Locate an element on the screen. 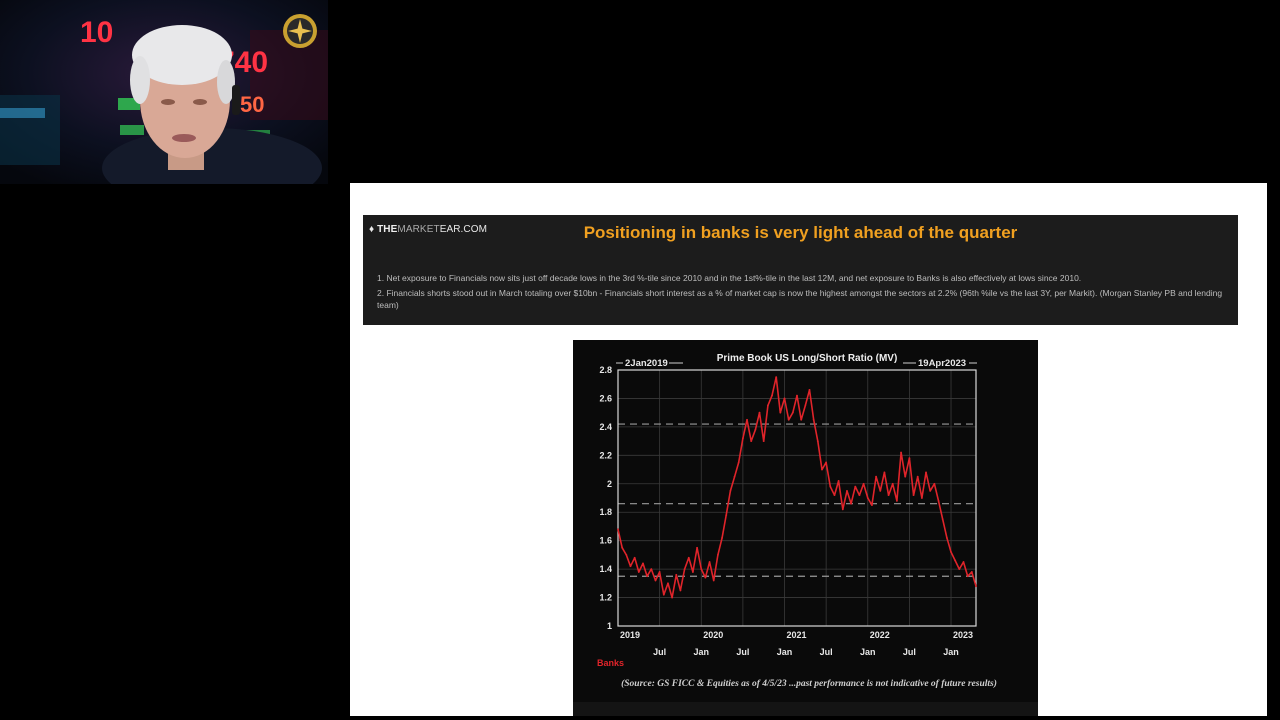 This screenshot has width=1280, height=720. x-tick-label: 2020 is located at coordinates (713, 635).